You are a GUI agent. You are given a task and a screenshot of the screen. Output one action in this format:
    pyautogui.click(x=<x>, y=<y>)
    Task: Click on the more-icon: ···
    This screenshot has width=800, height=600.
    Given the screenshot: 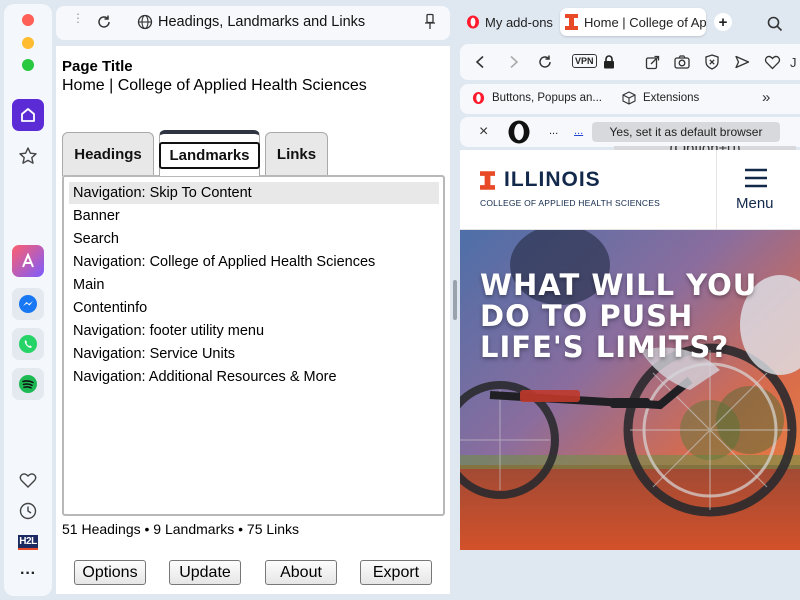 What is the action you would take?
    pyautogui.click(x=28, y=574)
    